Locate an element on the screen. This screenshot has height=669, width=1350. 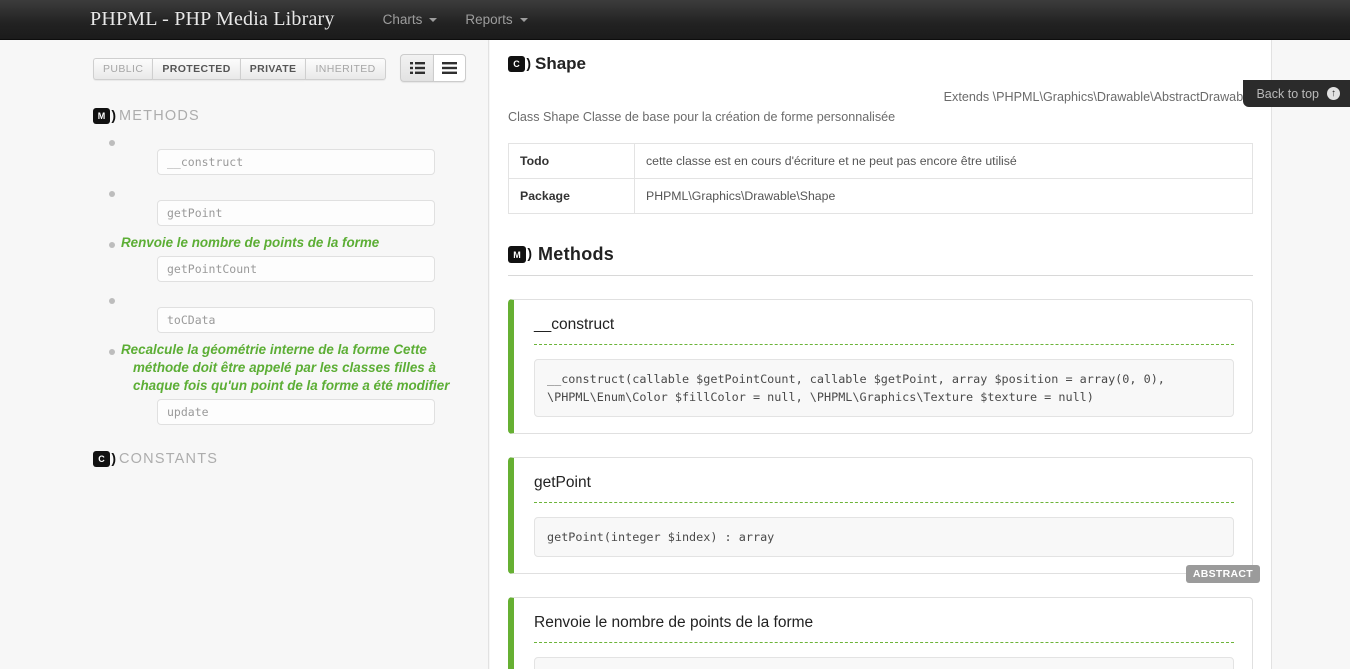
filter-protected-button: PROTECTED is located at coordinates (196, 69).